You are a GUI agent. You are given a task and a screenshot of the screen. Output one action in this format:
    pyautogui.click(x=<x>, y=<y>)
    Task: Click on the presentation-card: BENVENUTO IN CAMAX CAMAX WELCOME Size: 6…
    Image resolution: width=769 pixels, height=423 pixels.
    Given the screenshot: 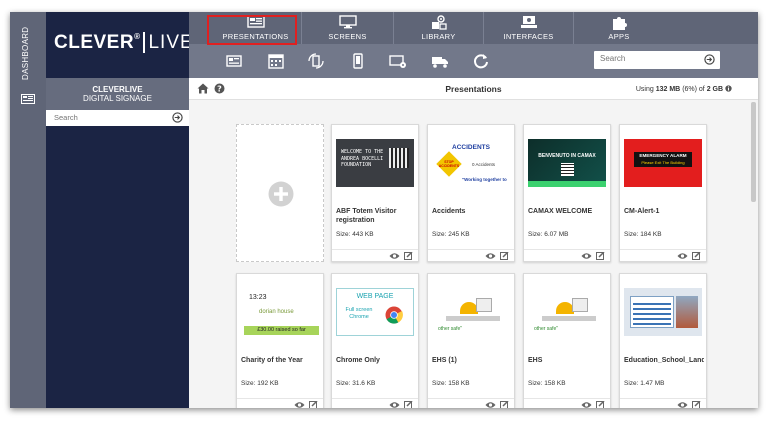 What is the action you would take?
    pyautogui.click(x=567, y=193)
    